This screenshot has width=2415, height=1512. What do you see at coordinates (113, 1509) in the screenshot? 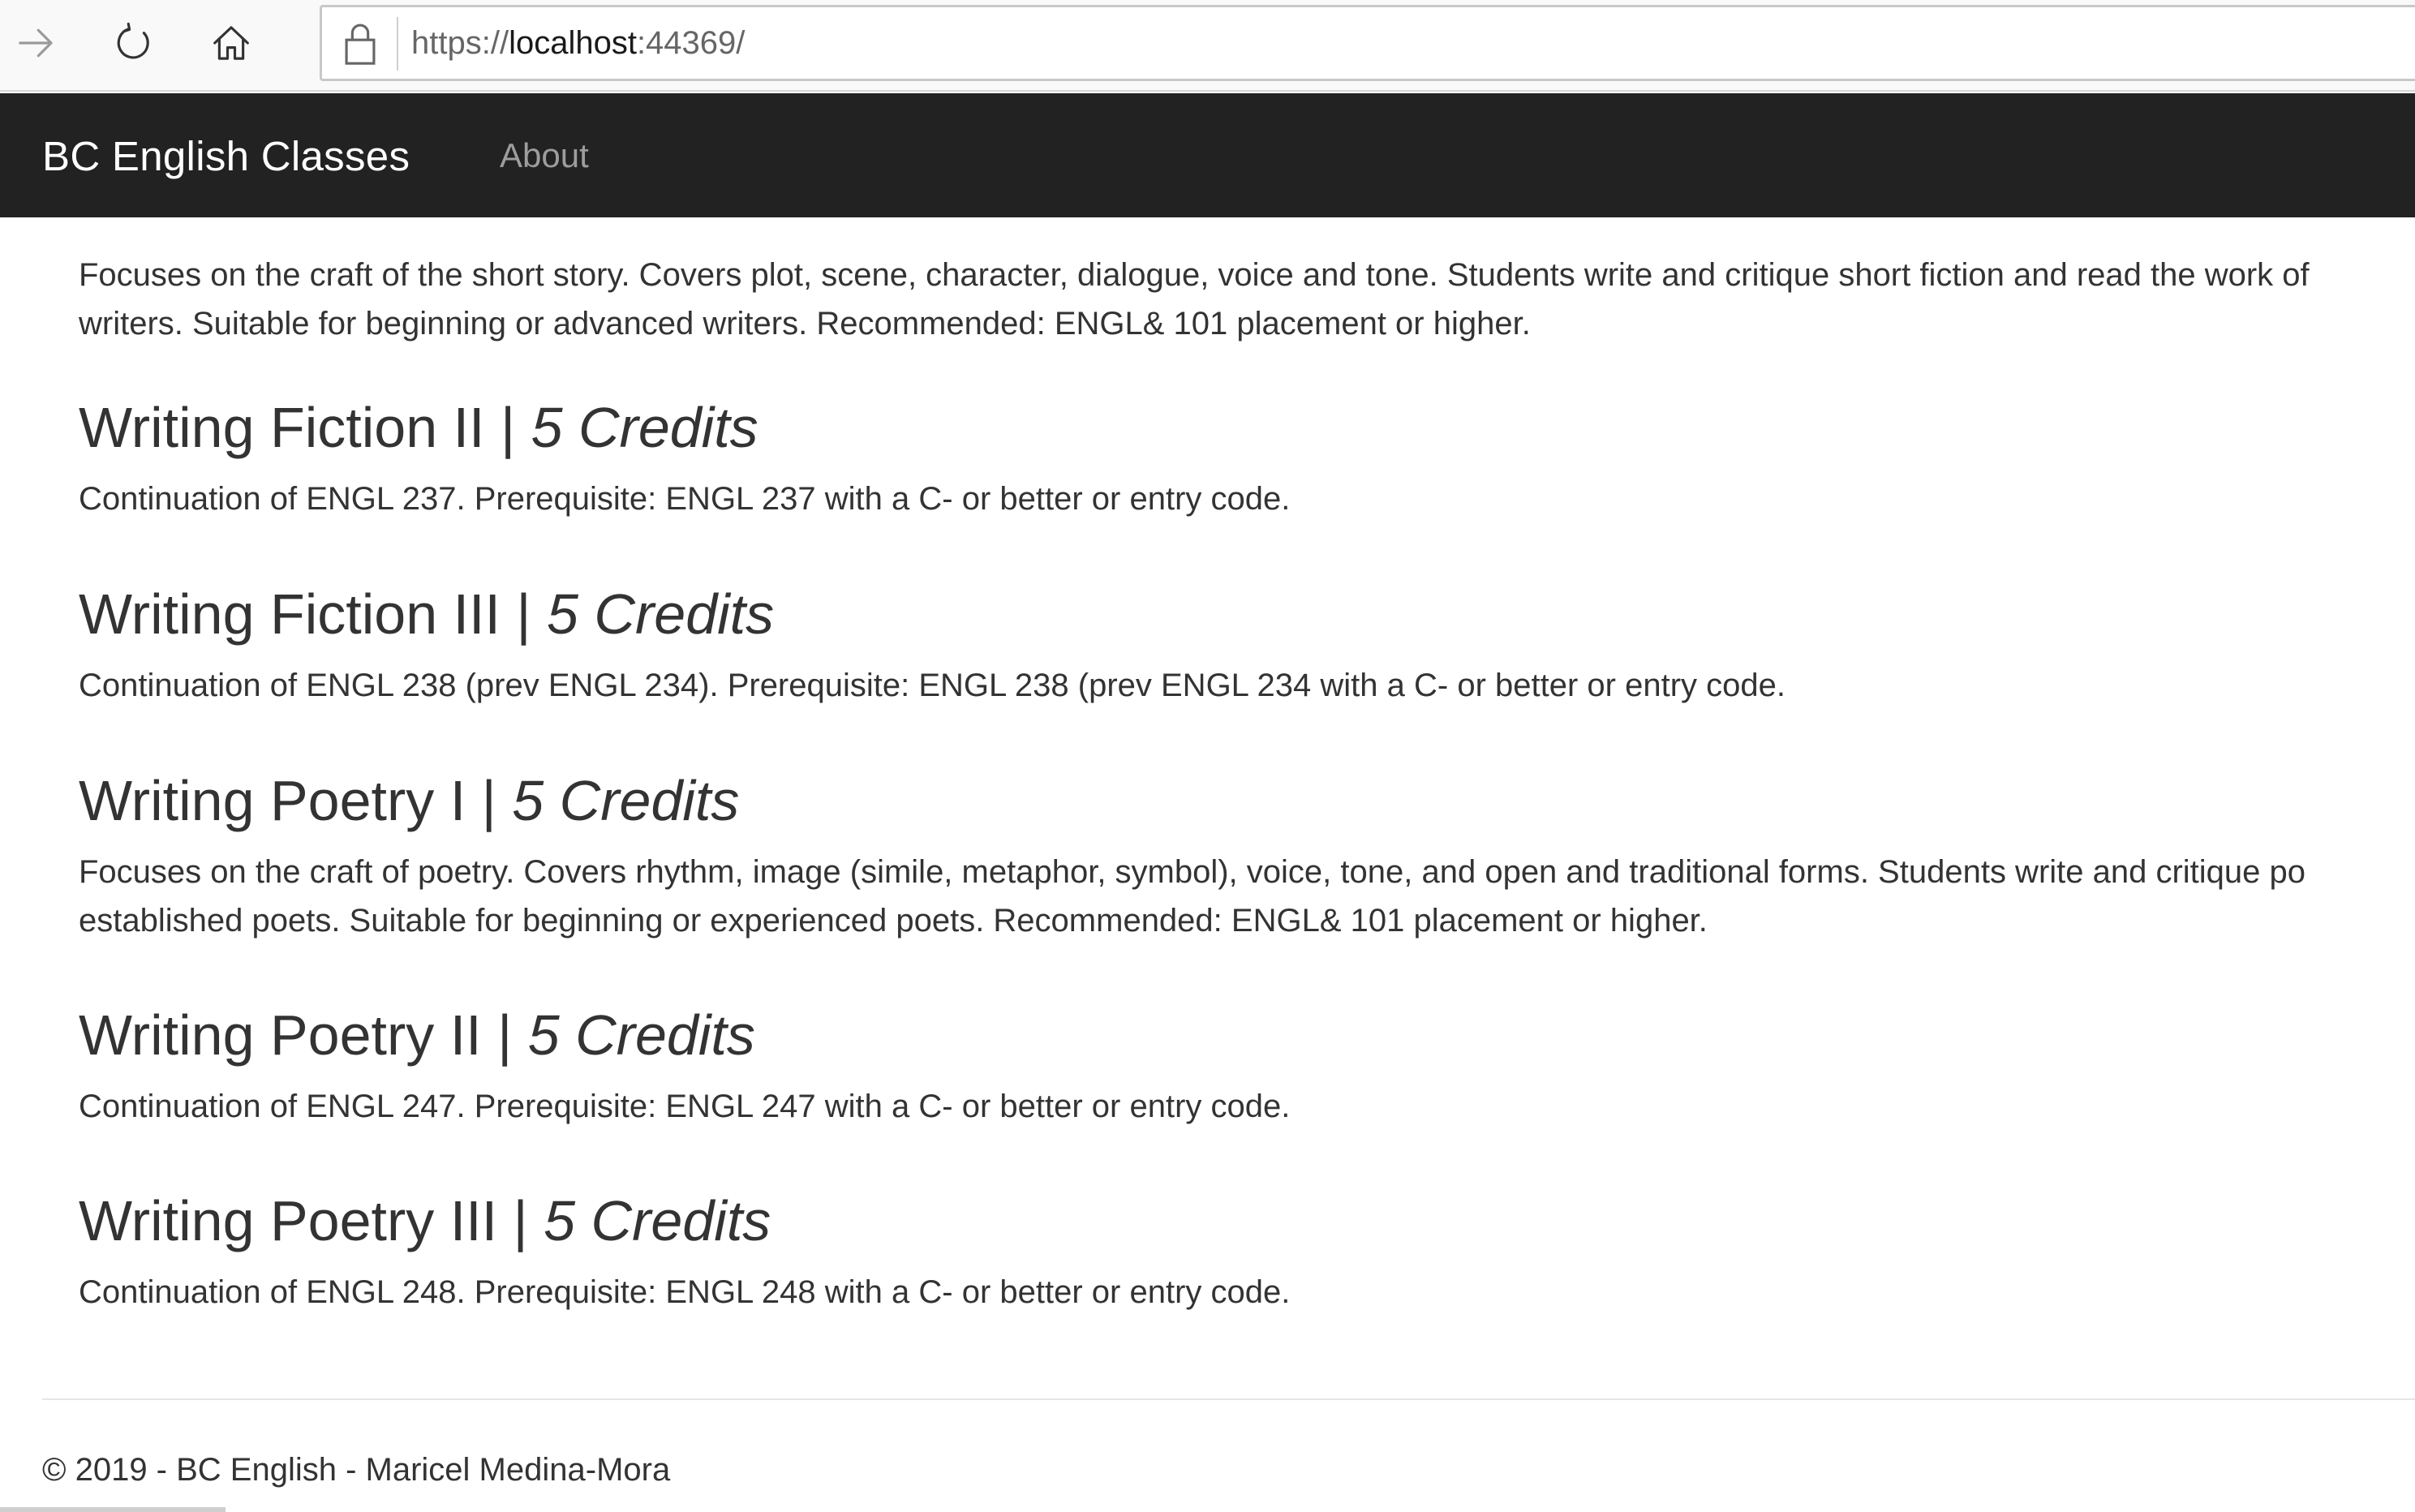
I see `horizontal-scrollbar` at bounding box center [113, 1509].